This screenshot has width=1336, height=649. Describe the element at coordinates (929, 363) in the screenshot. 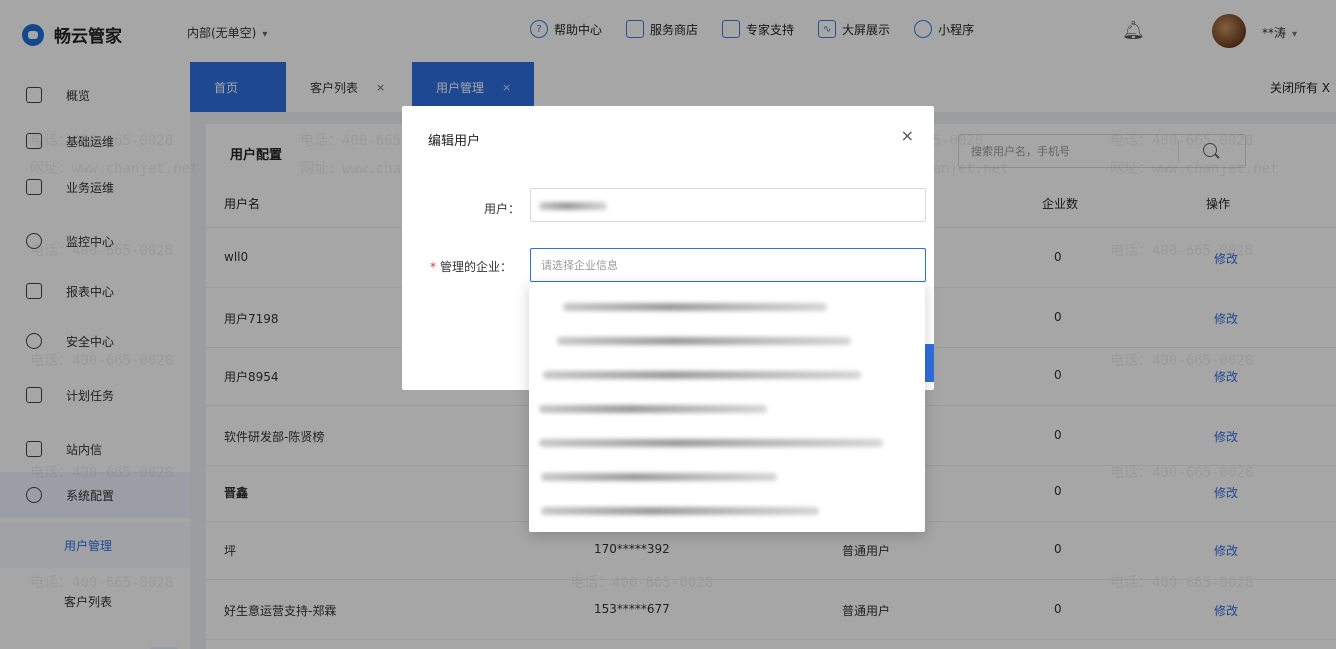

I see `confirm-button` at that location.